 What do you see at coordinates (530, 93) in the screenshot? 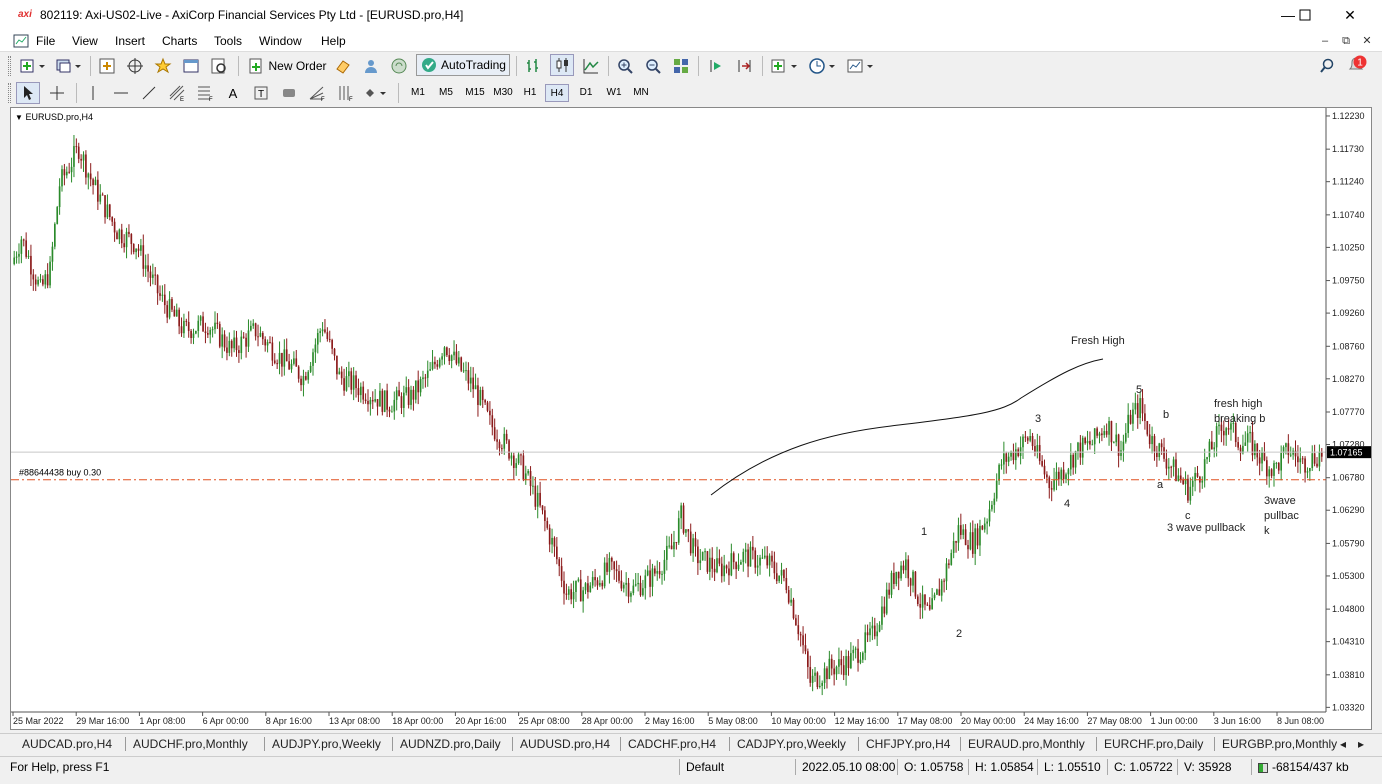
I see `timeframe-h1: H1` at bounding box center [530, 93].